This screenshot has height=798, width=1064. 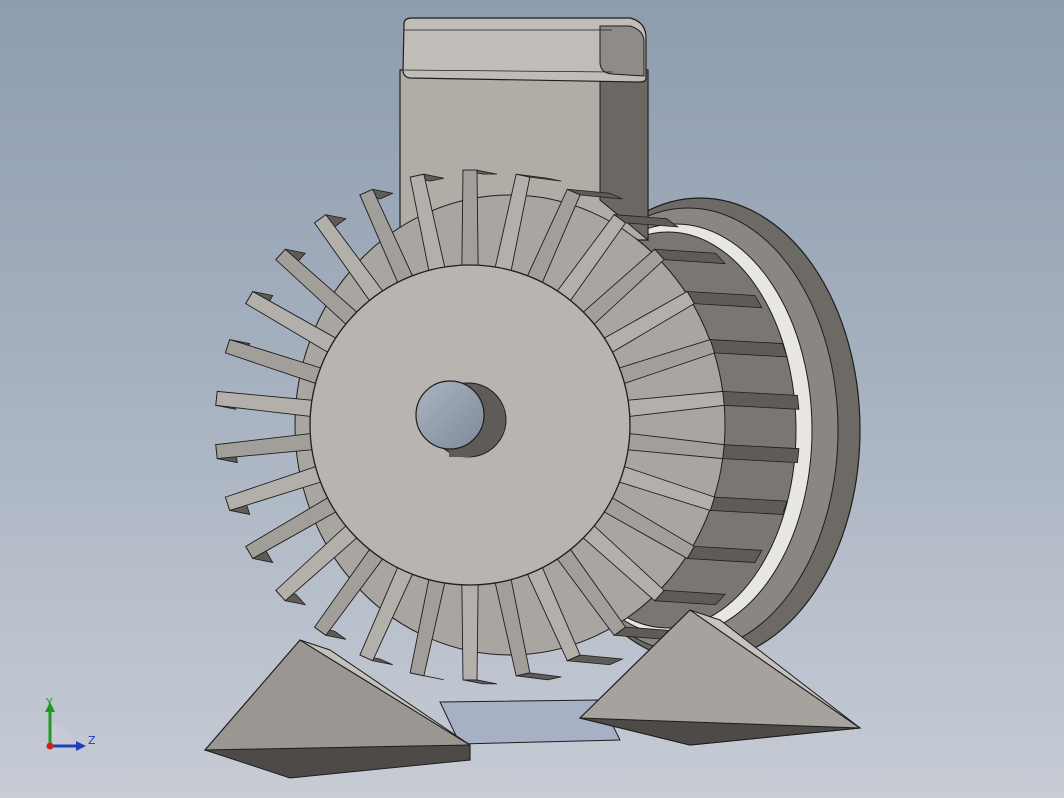 I want to click on y-axis-label: Y, so click(x=49, y=702).